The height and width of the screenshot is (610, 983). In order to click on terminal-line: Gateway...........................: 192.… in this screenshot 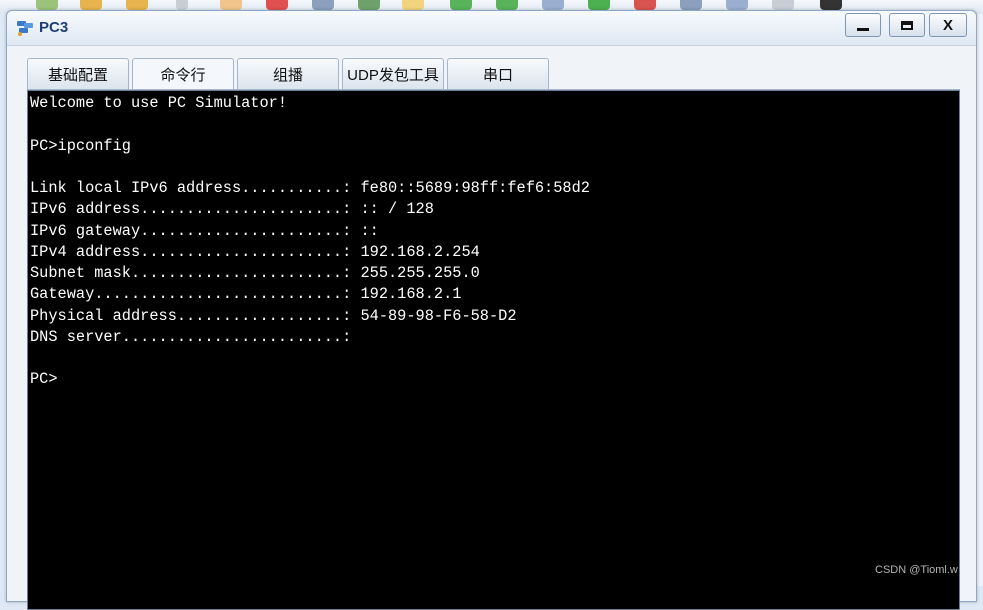, I will do `click(246, 294)`.